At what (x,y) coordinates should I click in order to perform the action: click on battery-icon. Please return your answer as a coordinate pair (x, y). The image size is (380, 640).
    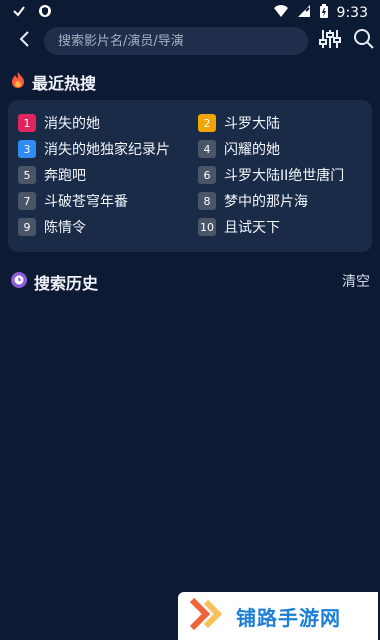
    Looking at the image, I should click on (324, 13).